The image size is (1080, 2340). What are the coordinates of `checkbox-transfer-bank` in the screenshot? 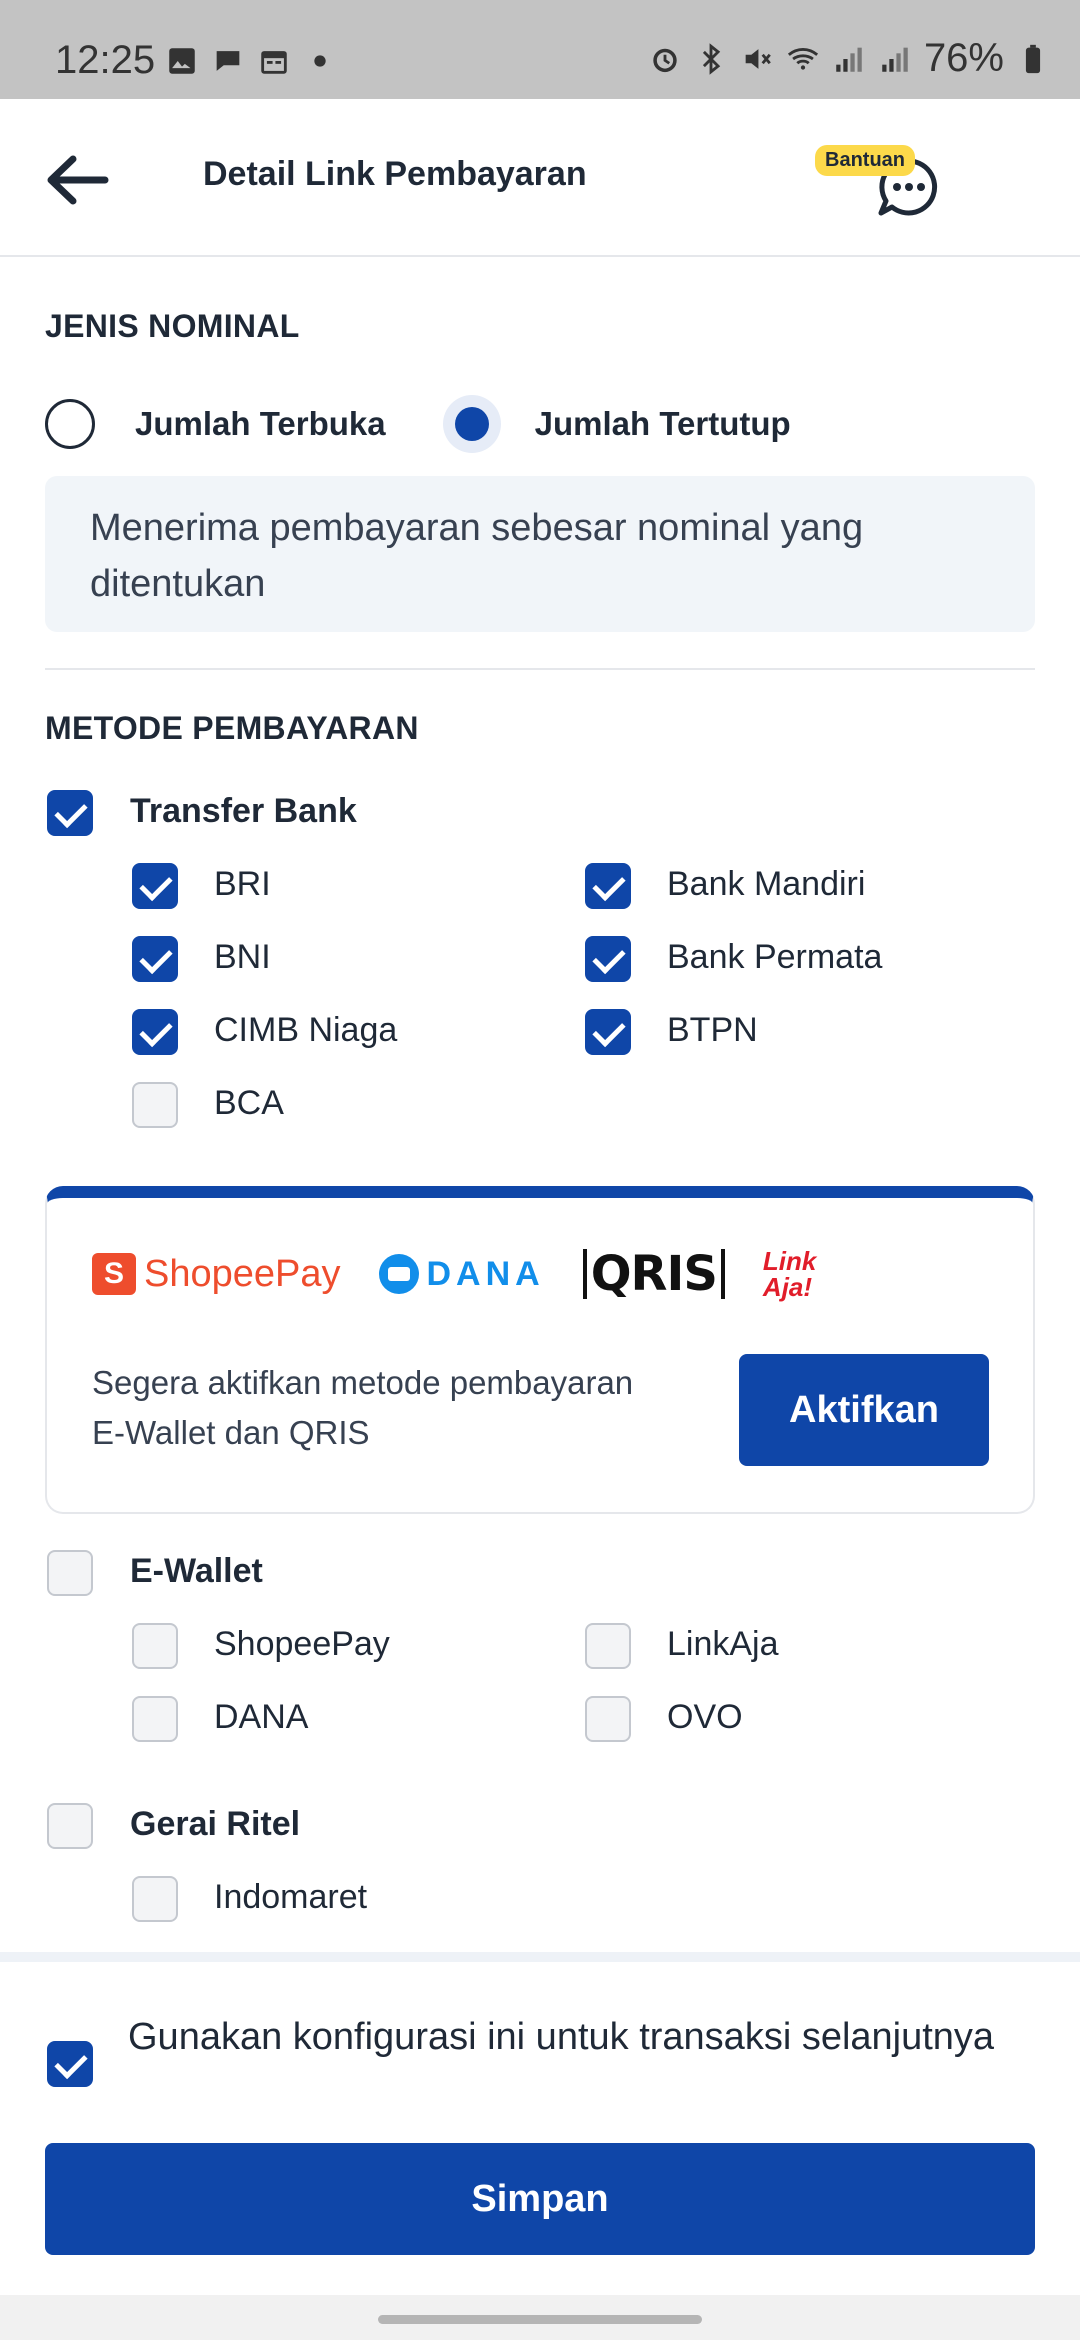 It's located at (70, 813).